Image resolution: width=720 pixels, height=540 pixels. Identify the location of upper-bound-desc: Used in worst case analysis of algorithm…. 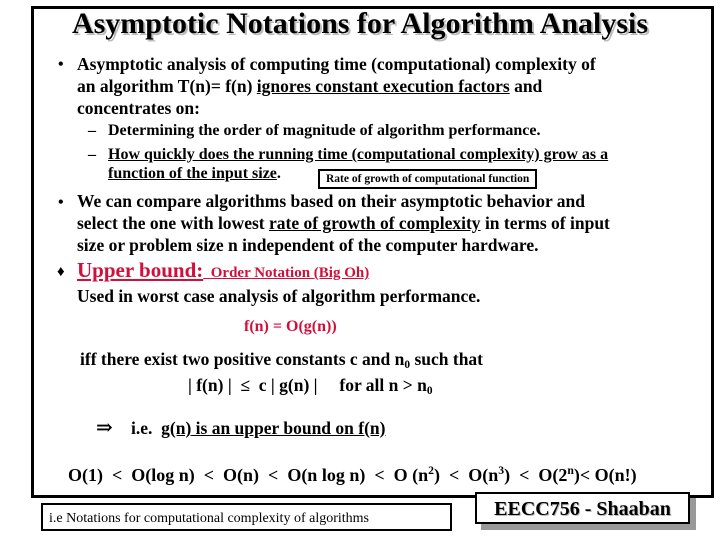
(279, 296).